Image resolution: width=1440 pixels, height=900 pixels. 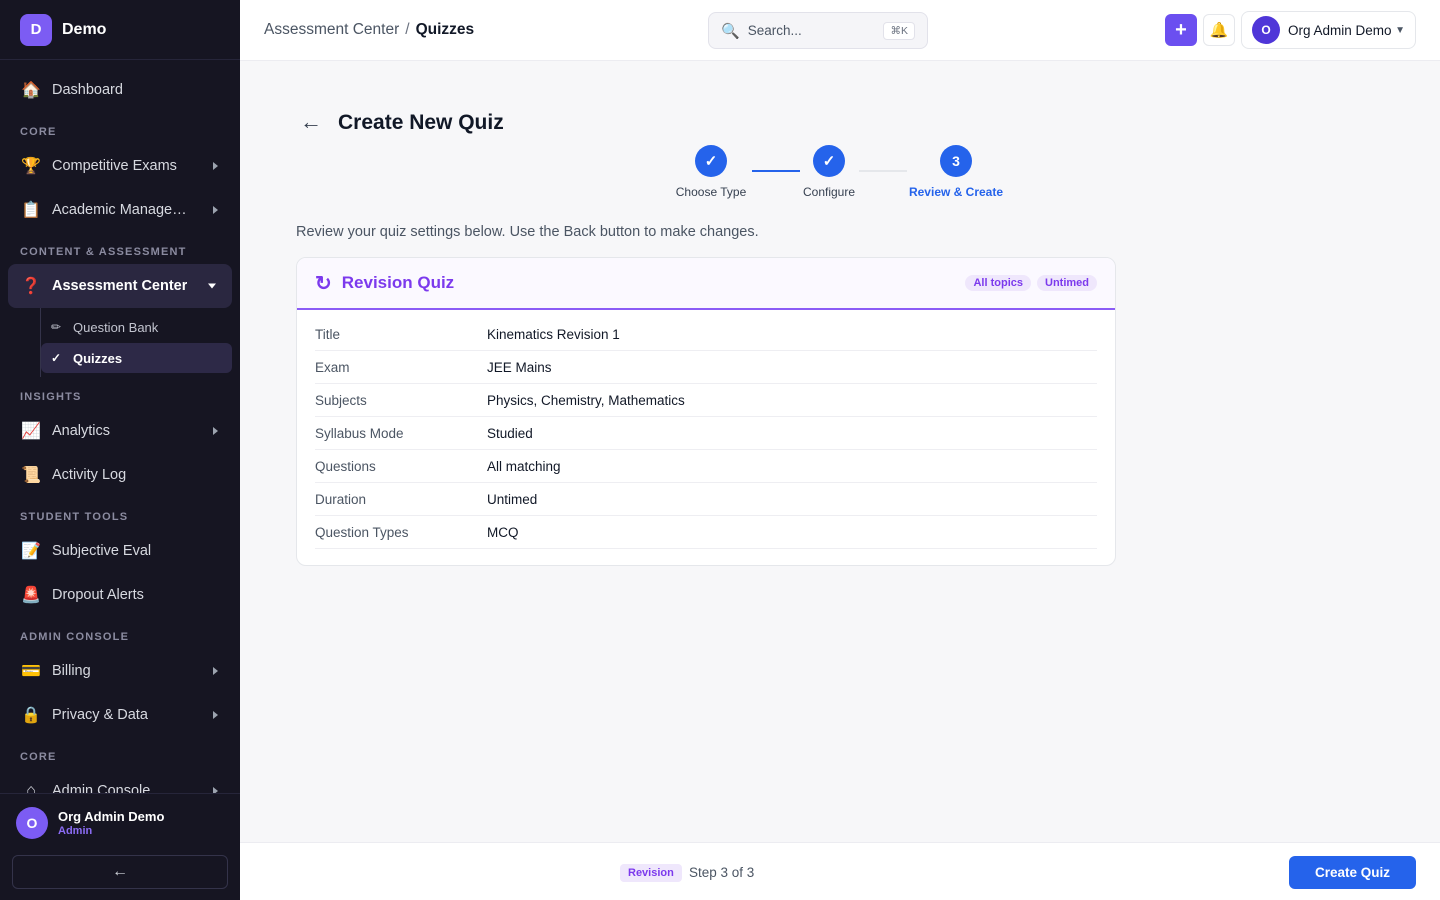 I want to click on row-key: Question Types, so click(x=362, y=532).